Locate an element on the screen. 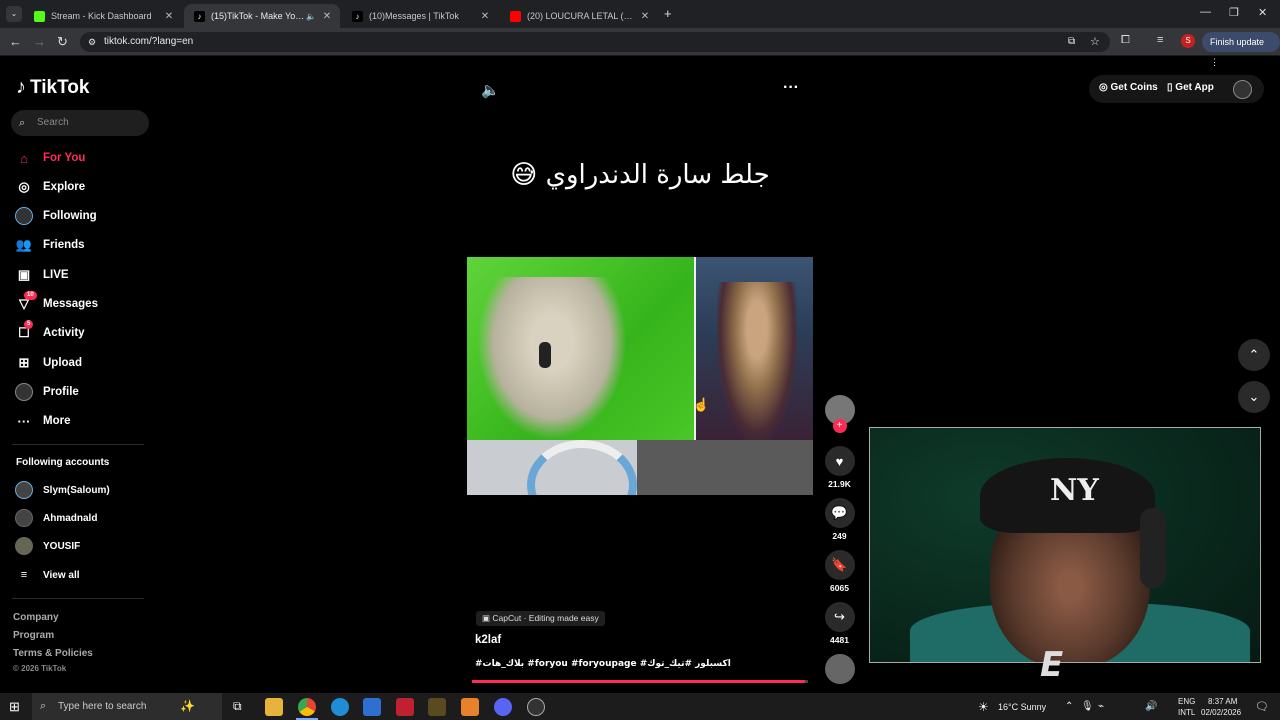  taskbar-search-input: ⌕ Type here to search ✨ is located at coordinates (127, 706).